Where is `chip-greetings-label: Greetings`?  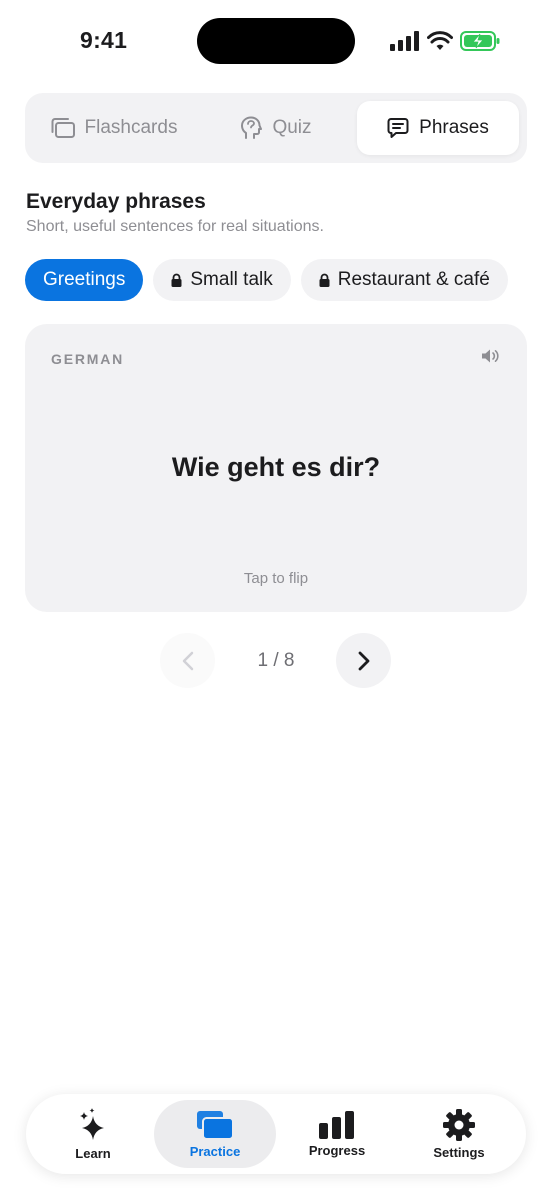 chip-greetings-label: Greetings is located at coordinates (84, 279).